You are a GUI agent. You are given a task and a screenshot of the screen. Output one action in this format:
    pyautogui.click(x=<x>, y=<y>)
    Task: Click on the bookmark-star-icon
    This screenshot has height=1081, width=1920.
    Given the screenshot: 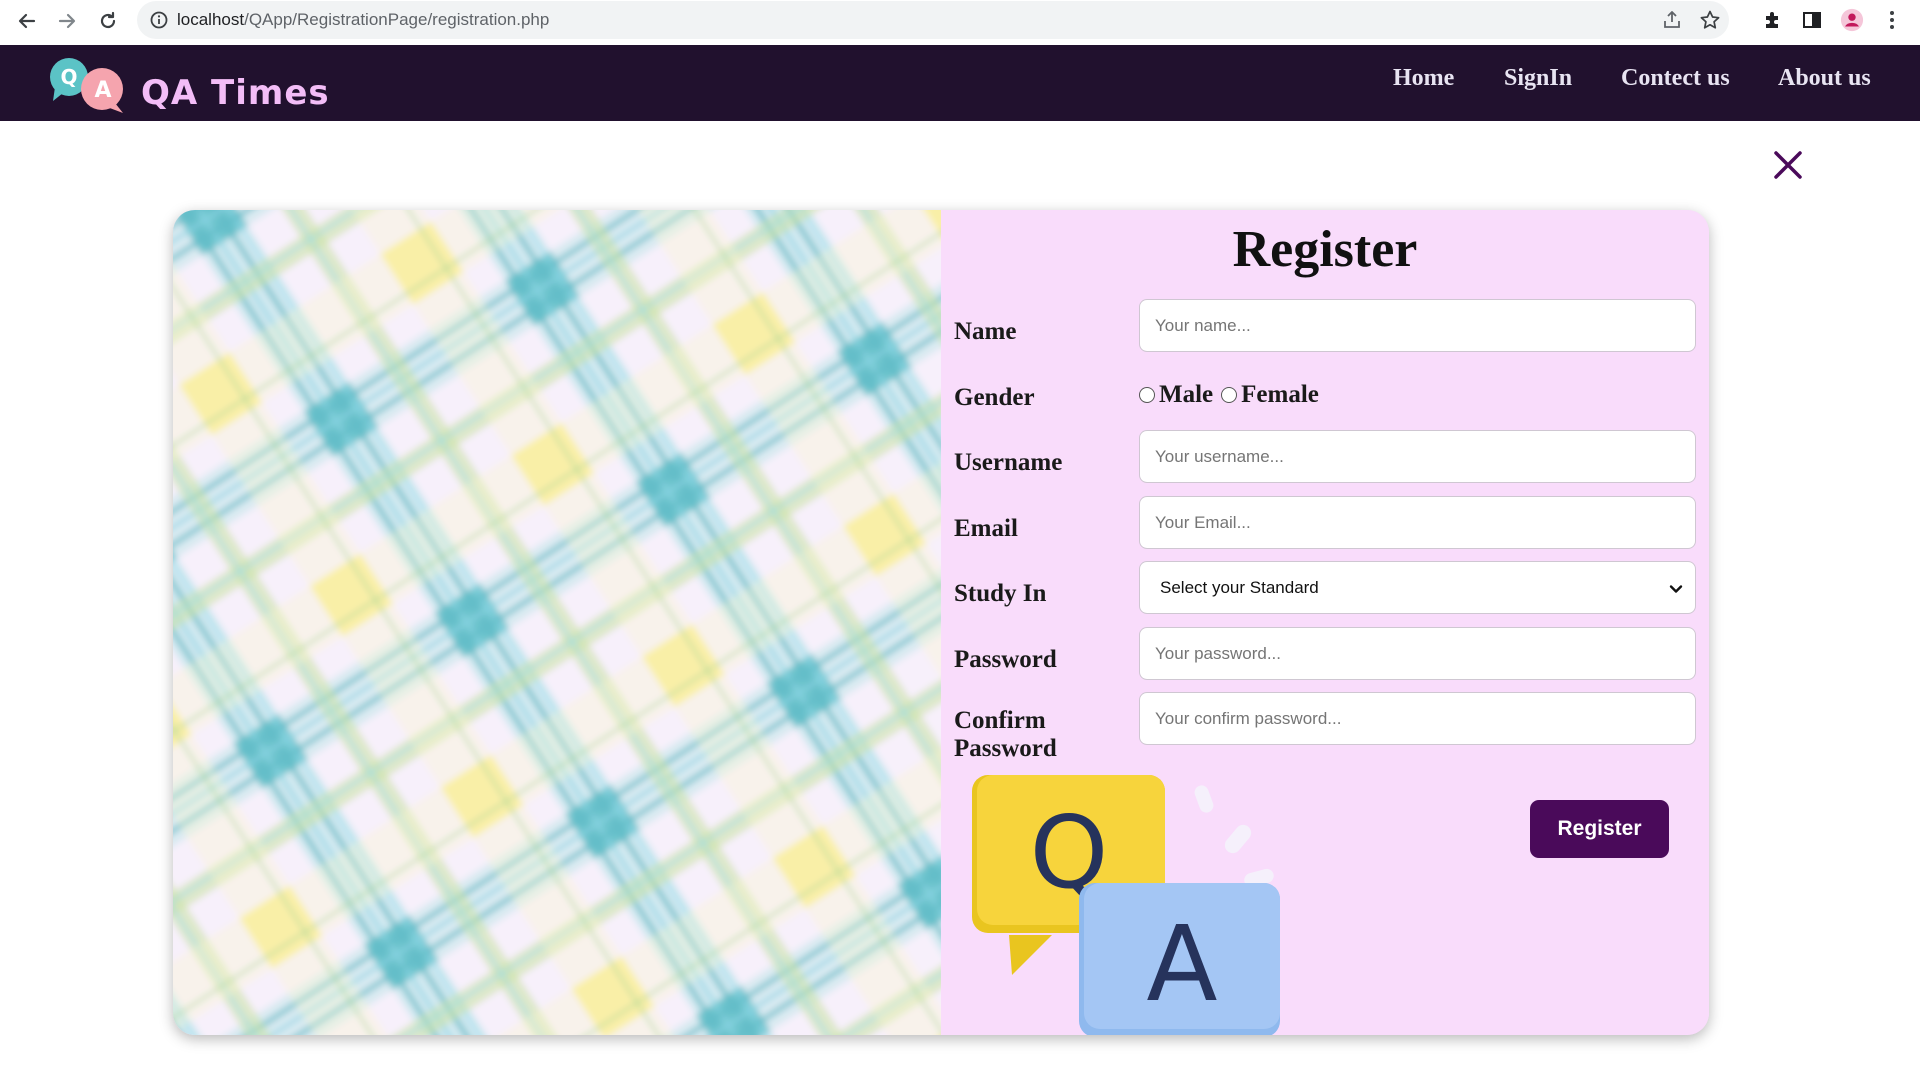 What is the action you would take?
    pyautogui.click(x=1710, y=20)
    